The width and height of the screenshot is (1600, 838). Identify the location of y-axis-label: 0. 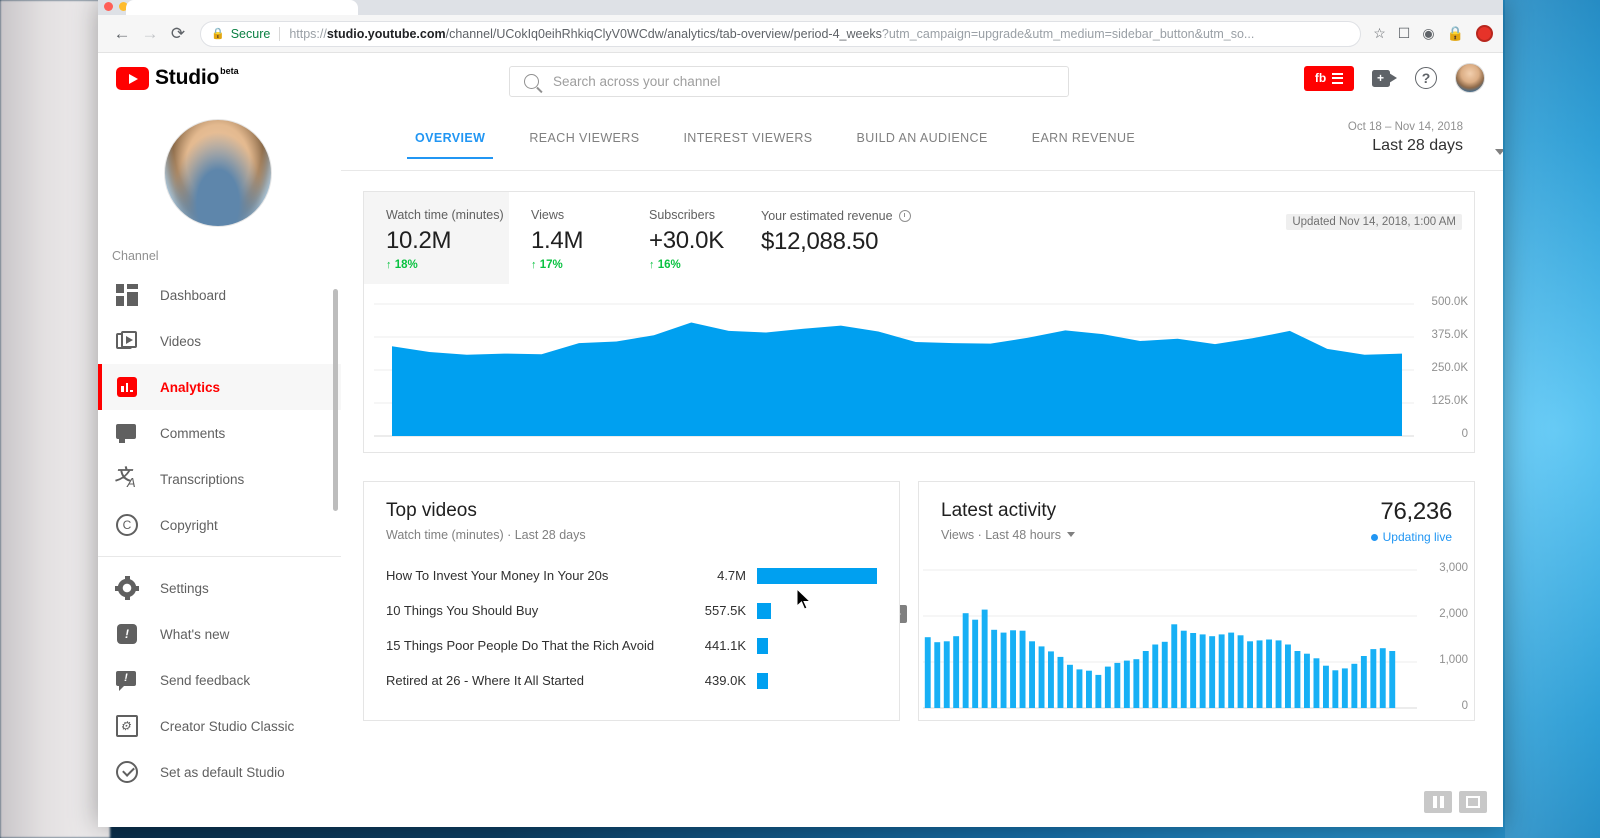
(1464, 706).